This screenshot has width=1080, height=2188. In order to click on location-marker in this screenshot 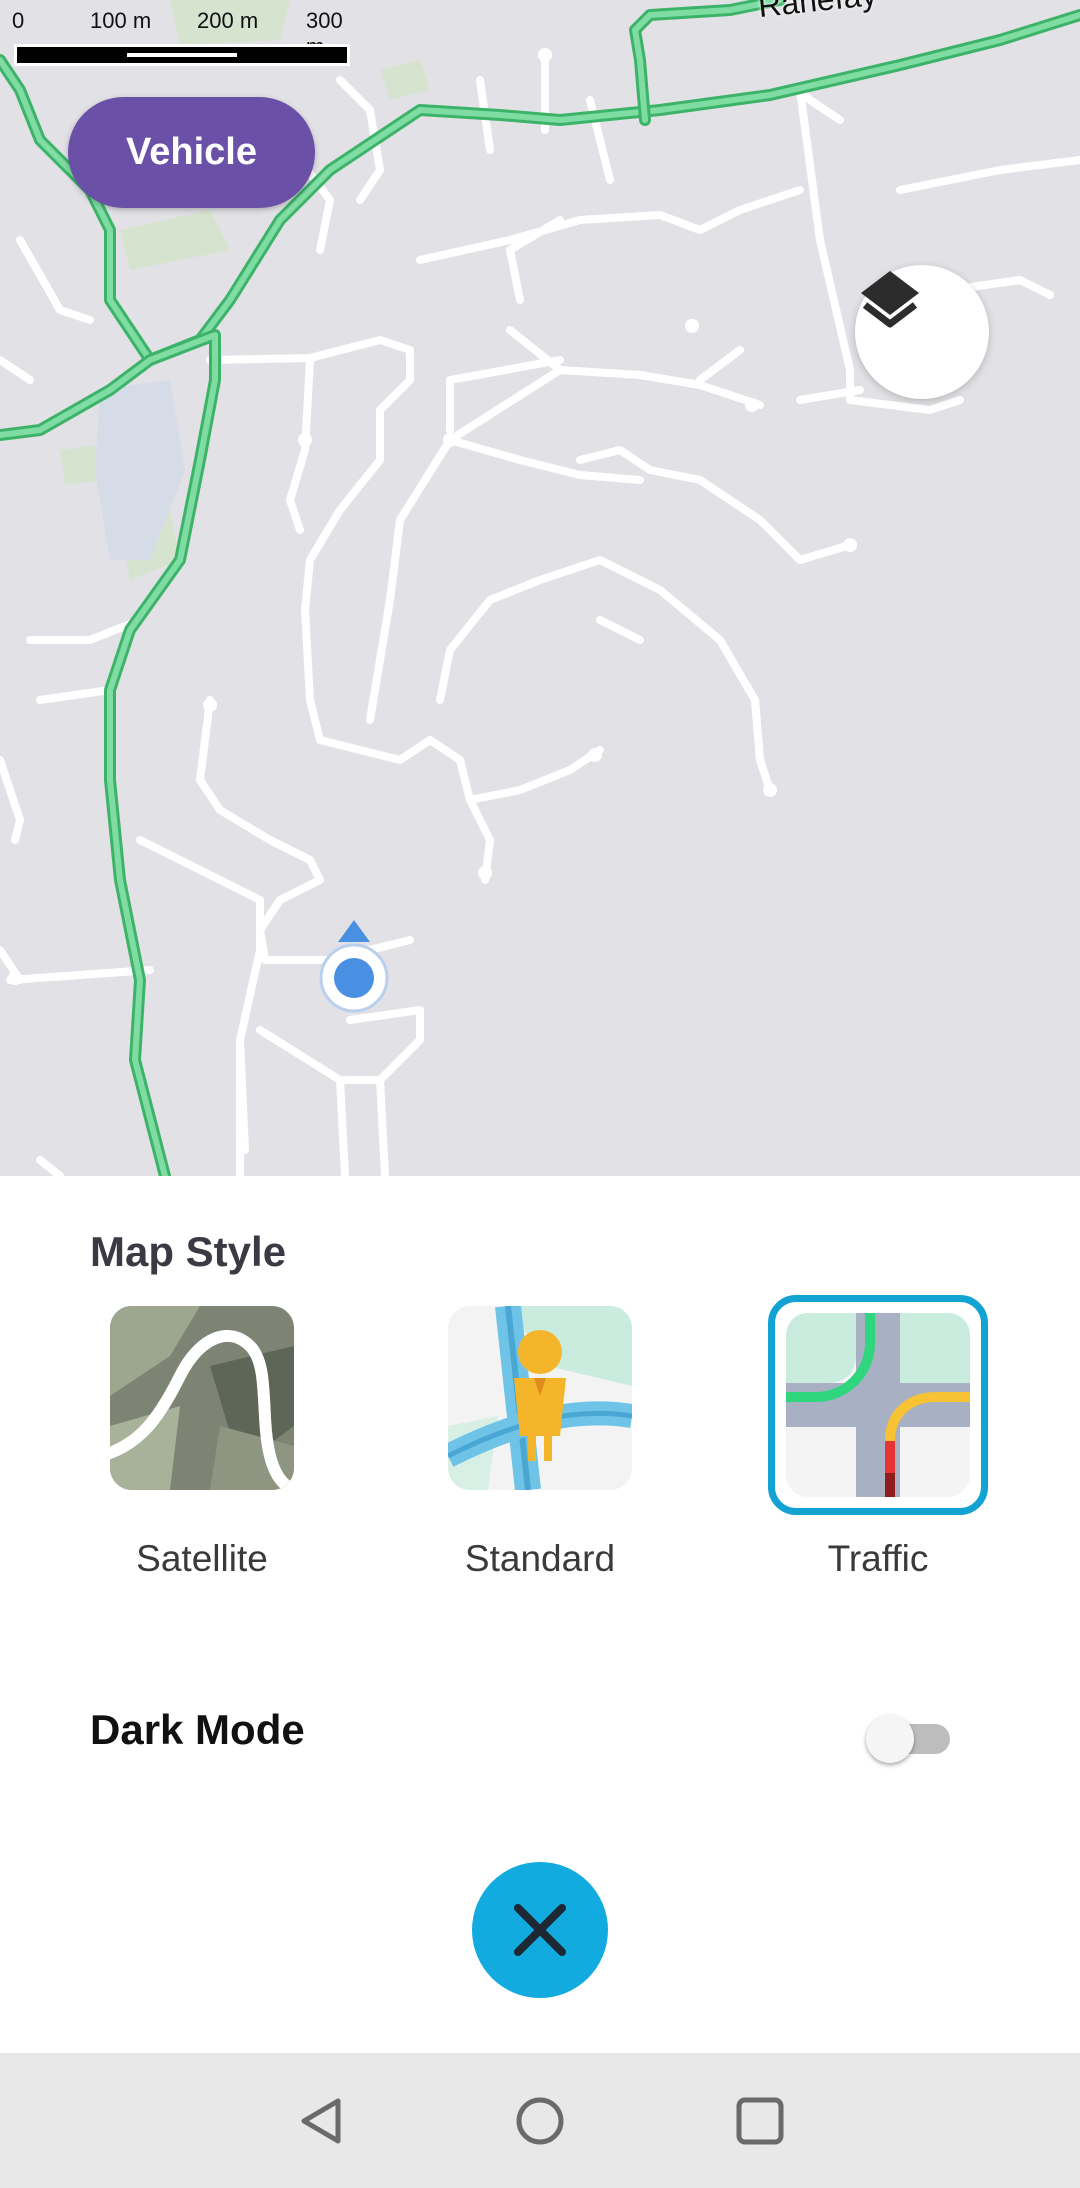, I will do `click(354, 966)`.